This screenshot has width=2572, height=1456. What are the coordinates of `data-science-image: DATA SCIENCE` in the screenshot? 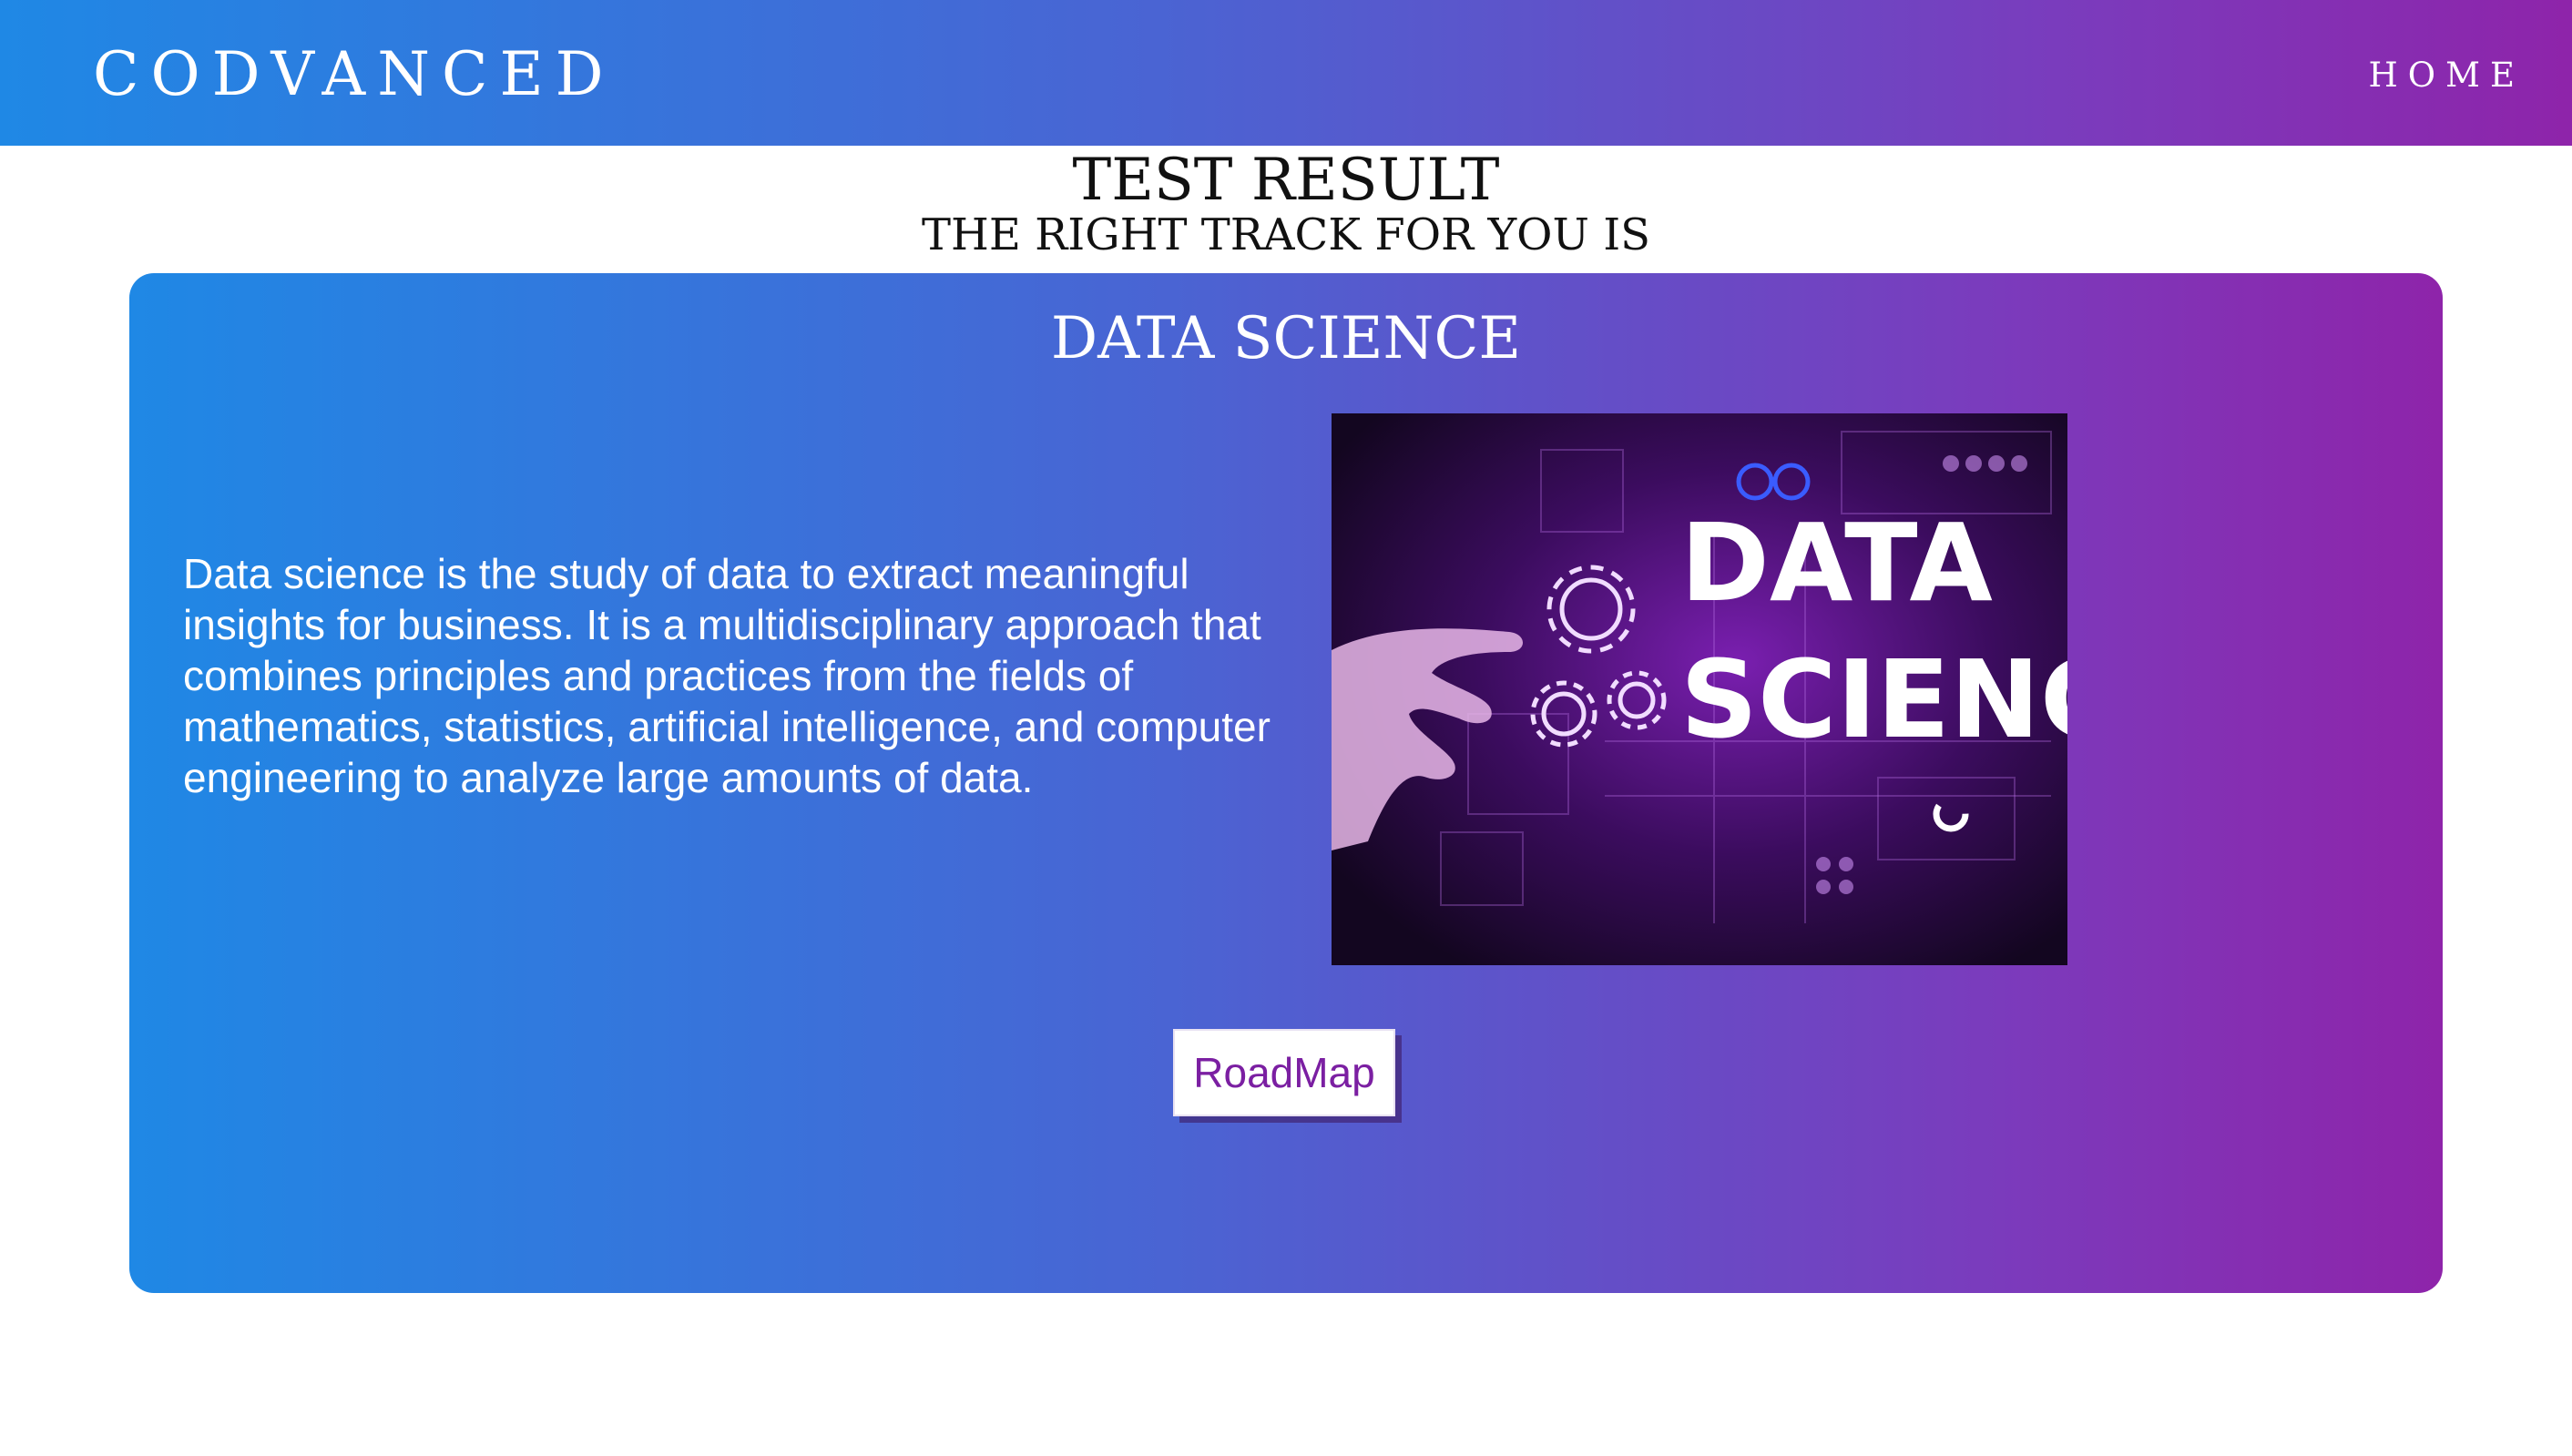 It's located at (1700, 689).